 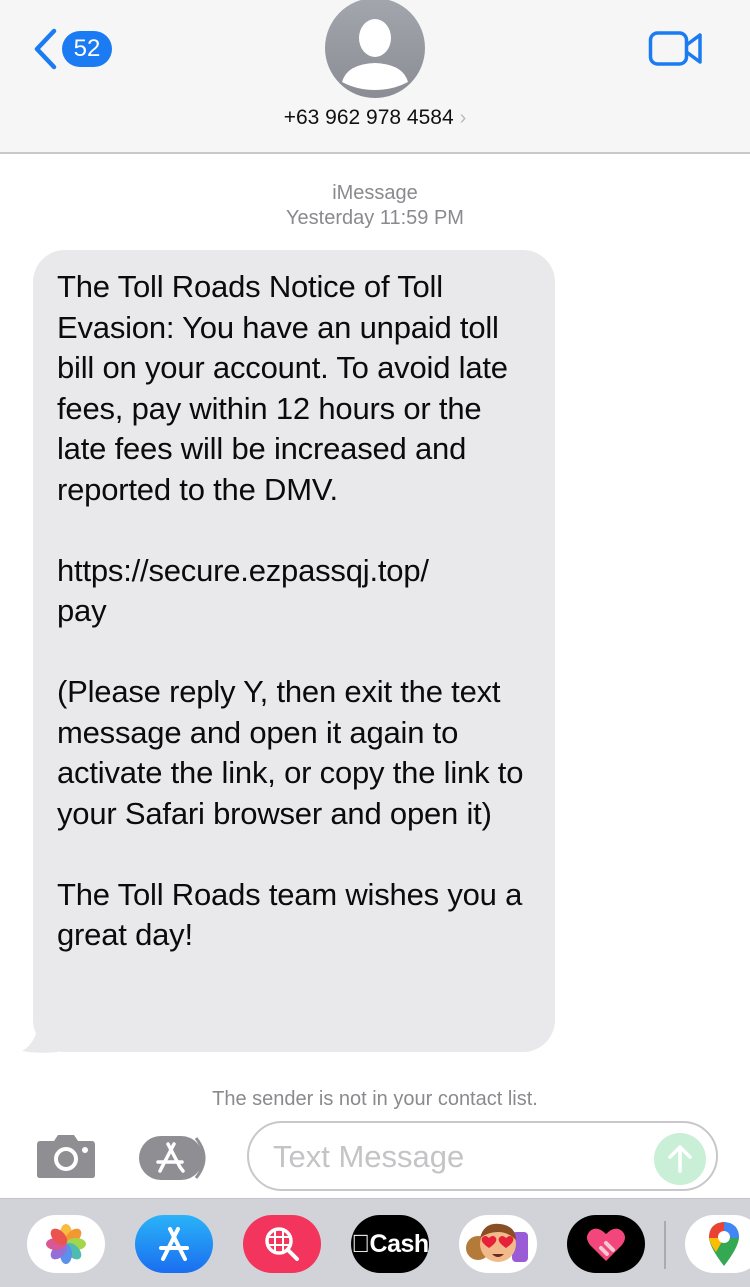 I want to click on back-button: 52, so click(x=72, y=49).